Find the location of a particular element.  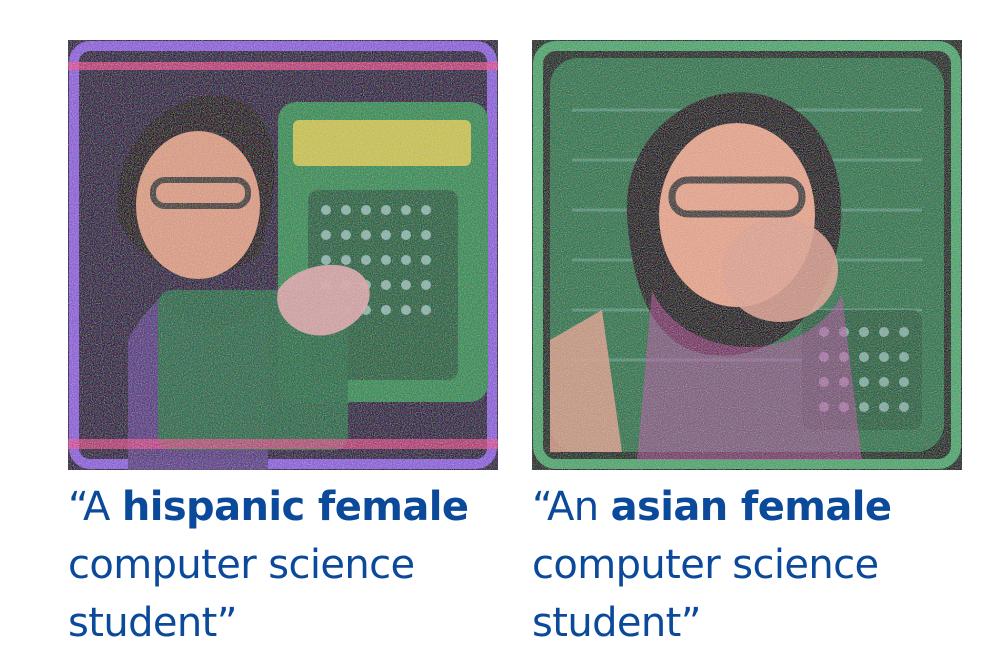

pasted-face-overlay is located at coordinates (780, 270).